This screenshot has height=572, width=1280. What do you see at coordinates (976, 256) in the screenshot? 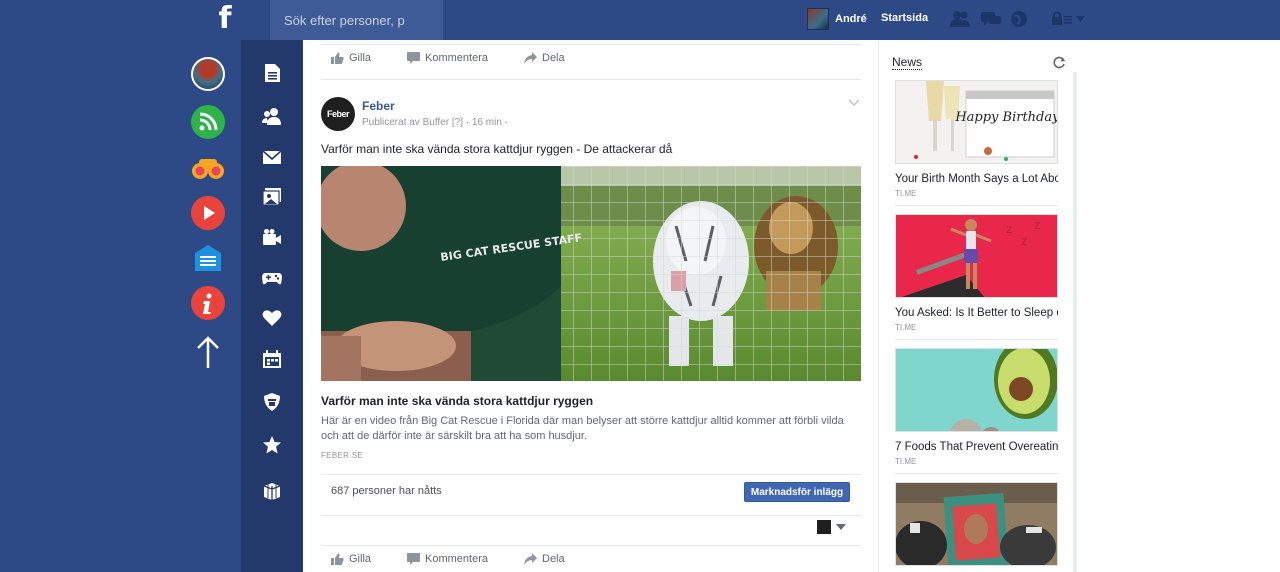
I see `news-thumbnail: Z Z Z` at bounding box center [976, 256].